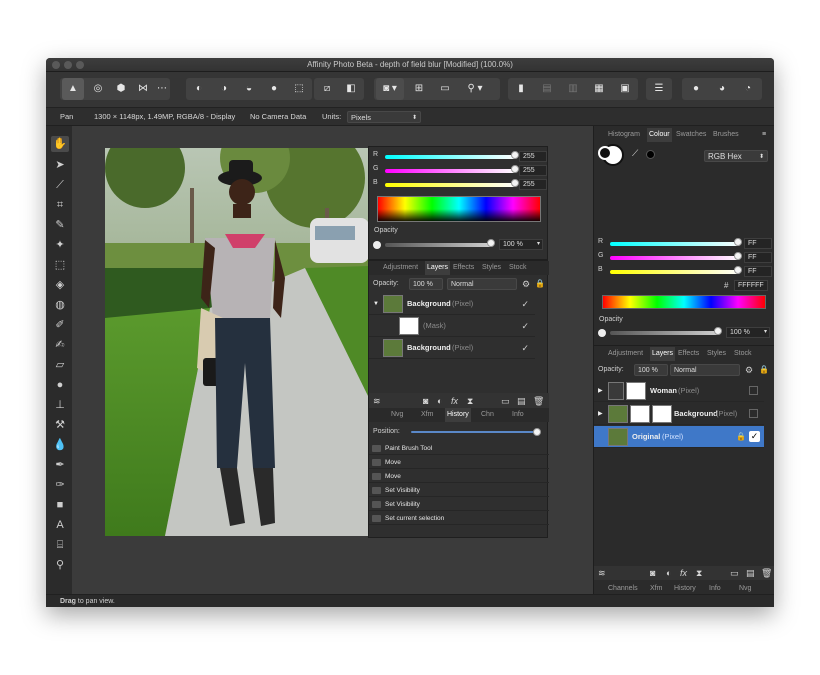  Describe the element at coordinates (60, 545) in the screenshot. I see `mesh-warp-tool-icon: ⌸` at that location.